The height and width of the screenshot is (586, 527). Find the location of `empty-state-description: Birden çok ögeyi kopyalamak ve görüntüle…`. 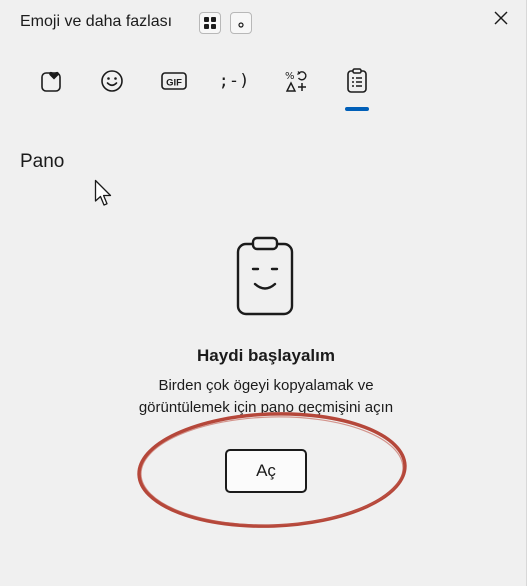

empty-state-description: Birden çok ögeyi kopyalamak ve görüntüle… is located at coordinates (263, 397).